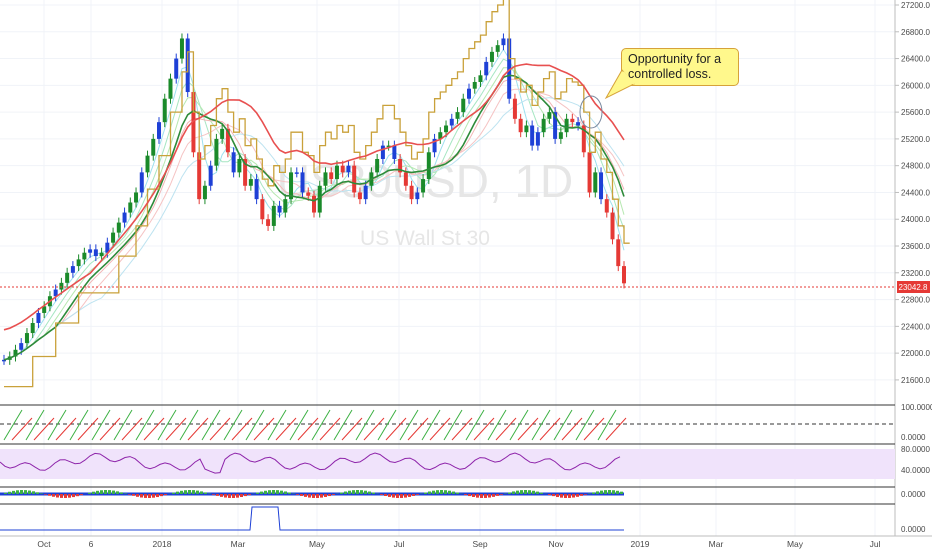 This screenshot has height=550, width=932. Describe the element at coordinates (317, 544) in the screenshot. I see `time-tick-label: May` at that location.